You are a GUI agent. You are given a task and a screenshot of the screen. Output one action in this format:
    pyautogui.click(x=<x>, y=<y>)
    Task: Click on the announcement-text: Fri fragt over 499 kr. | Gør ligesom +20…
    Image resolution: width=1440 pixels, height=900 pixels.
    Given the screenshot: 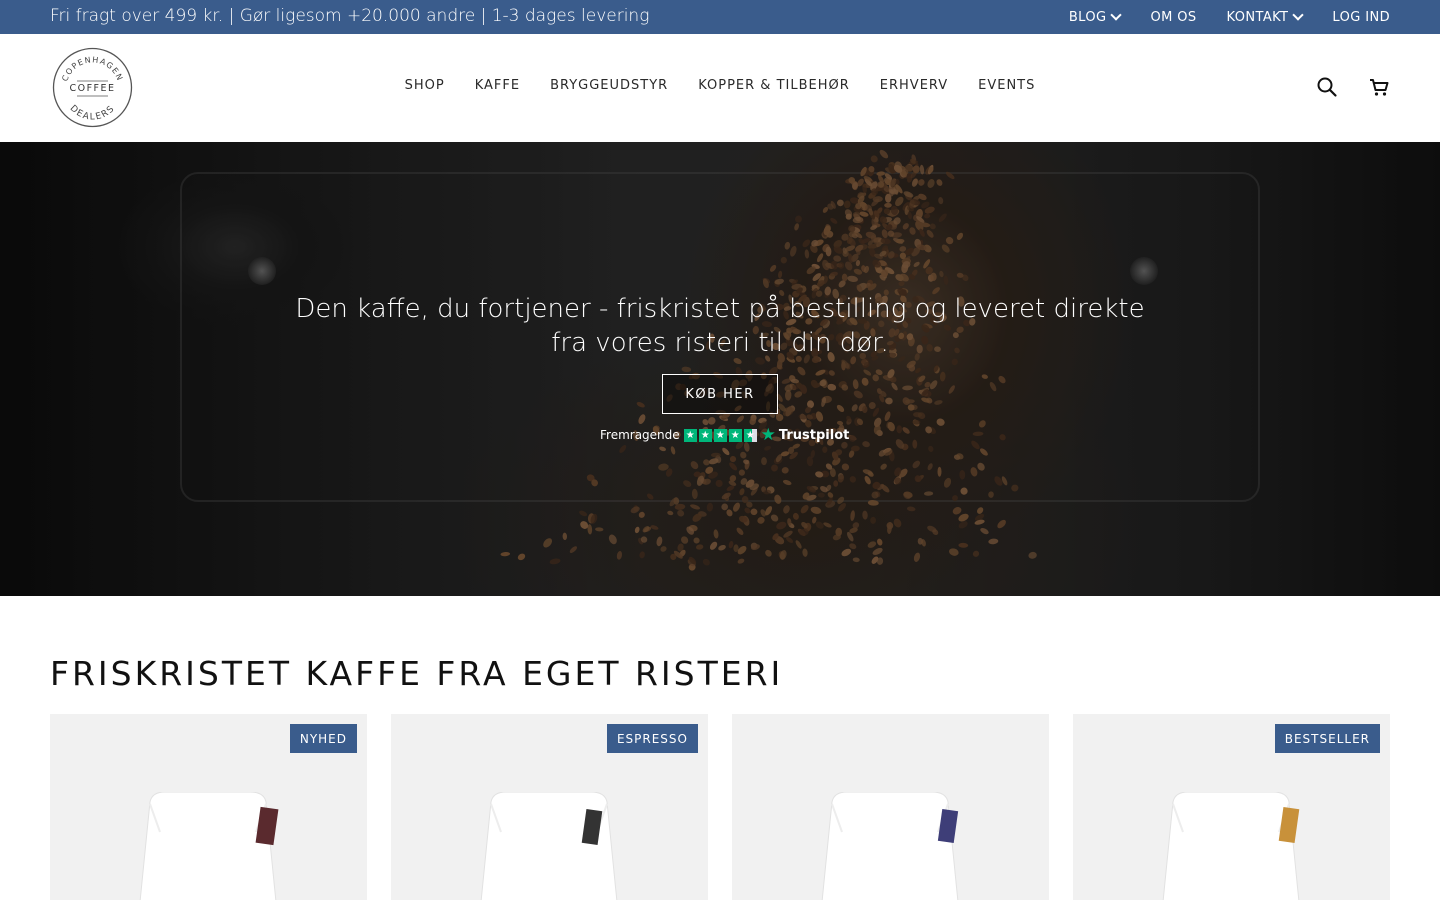 What is the action you would take?
    pyautogui.click(x=350, y=16)
    